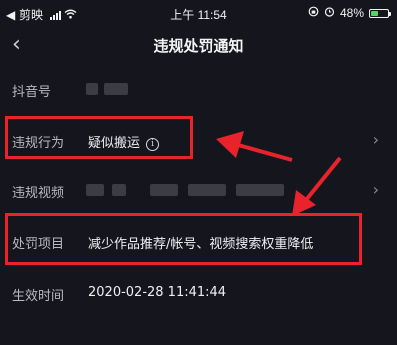 The height and width of the screenshot is (345, 397). What do you see at coordinates (265, 152) in the screenshot?
I see `arrow-to-violation` at bounding box center [265, 152].